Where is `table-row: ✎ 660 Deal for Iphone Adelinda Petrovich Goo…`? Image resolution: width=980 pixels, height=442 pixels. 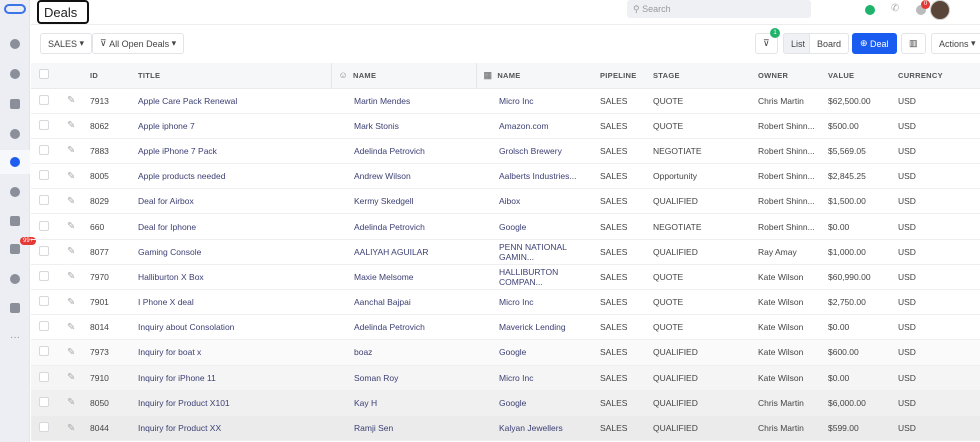 table-row: ✎ 660 Deal for Iphone Adelinda Petrovich Goo… is located at coordinates (505, 226).